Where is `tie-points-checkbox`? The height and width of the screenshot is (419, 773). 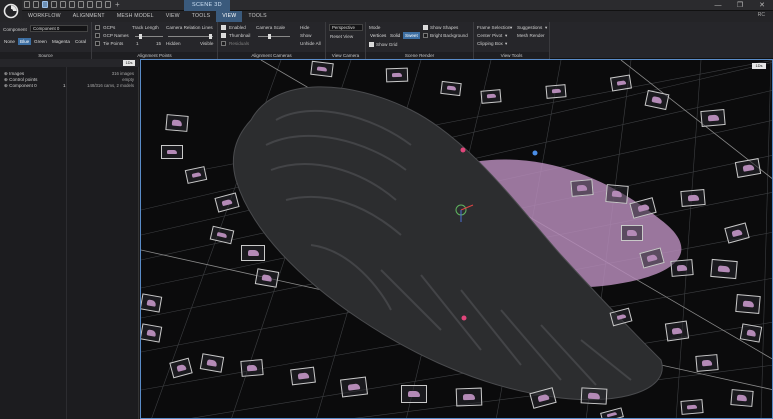 tie-points-checkbox is located at coordinates (97, 43).